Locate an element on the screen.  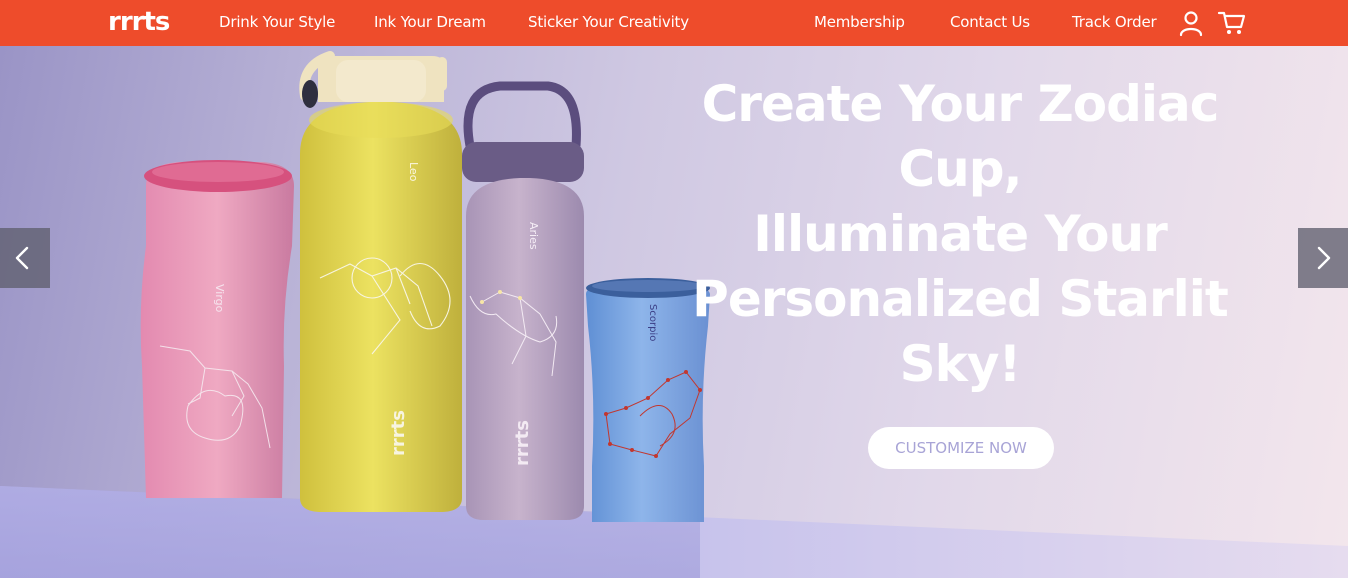
headline-line: Illuminate Your is located at coordinates (960, 234).